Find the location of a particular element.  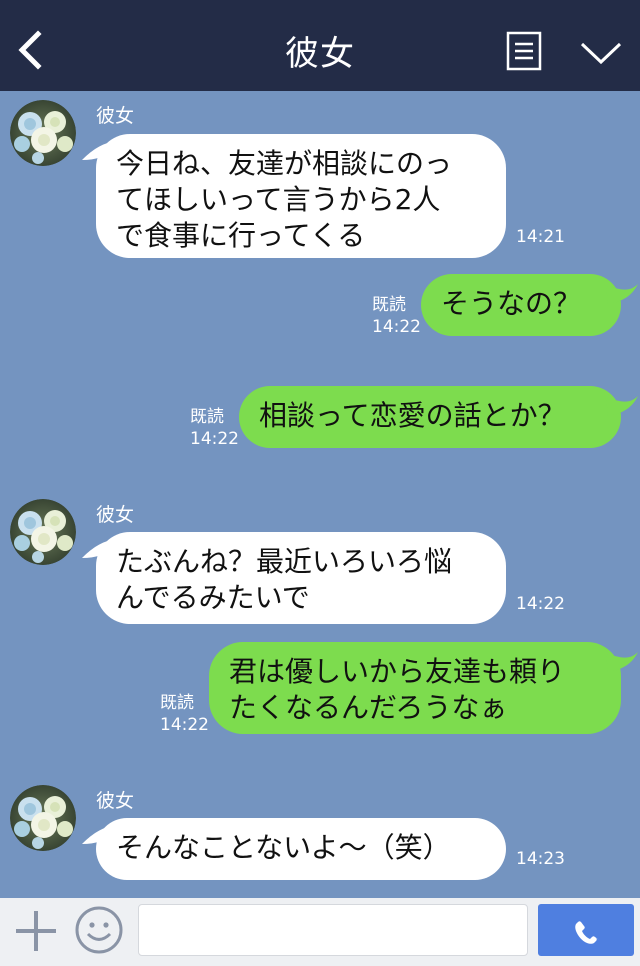

message-line: たぶんね？最近いろいろ悩 is located at coordinates (284, 561).